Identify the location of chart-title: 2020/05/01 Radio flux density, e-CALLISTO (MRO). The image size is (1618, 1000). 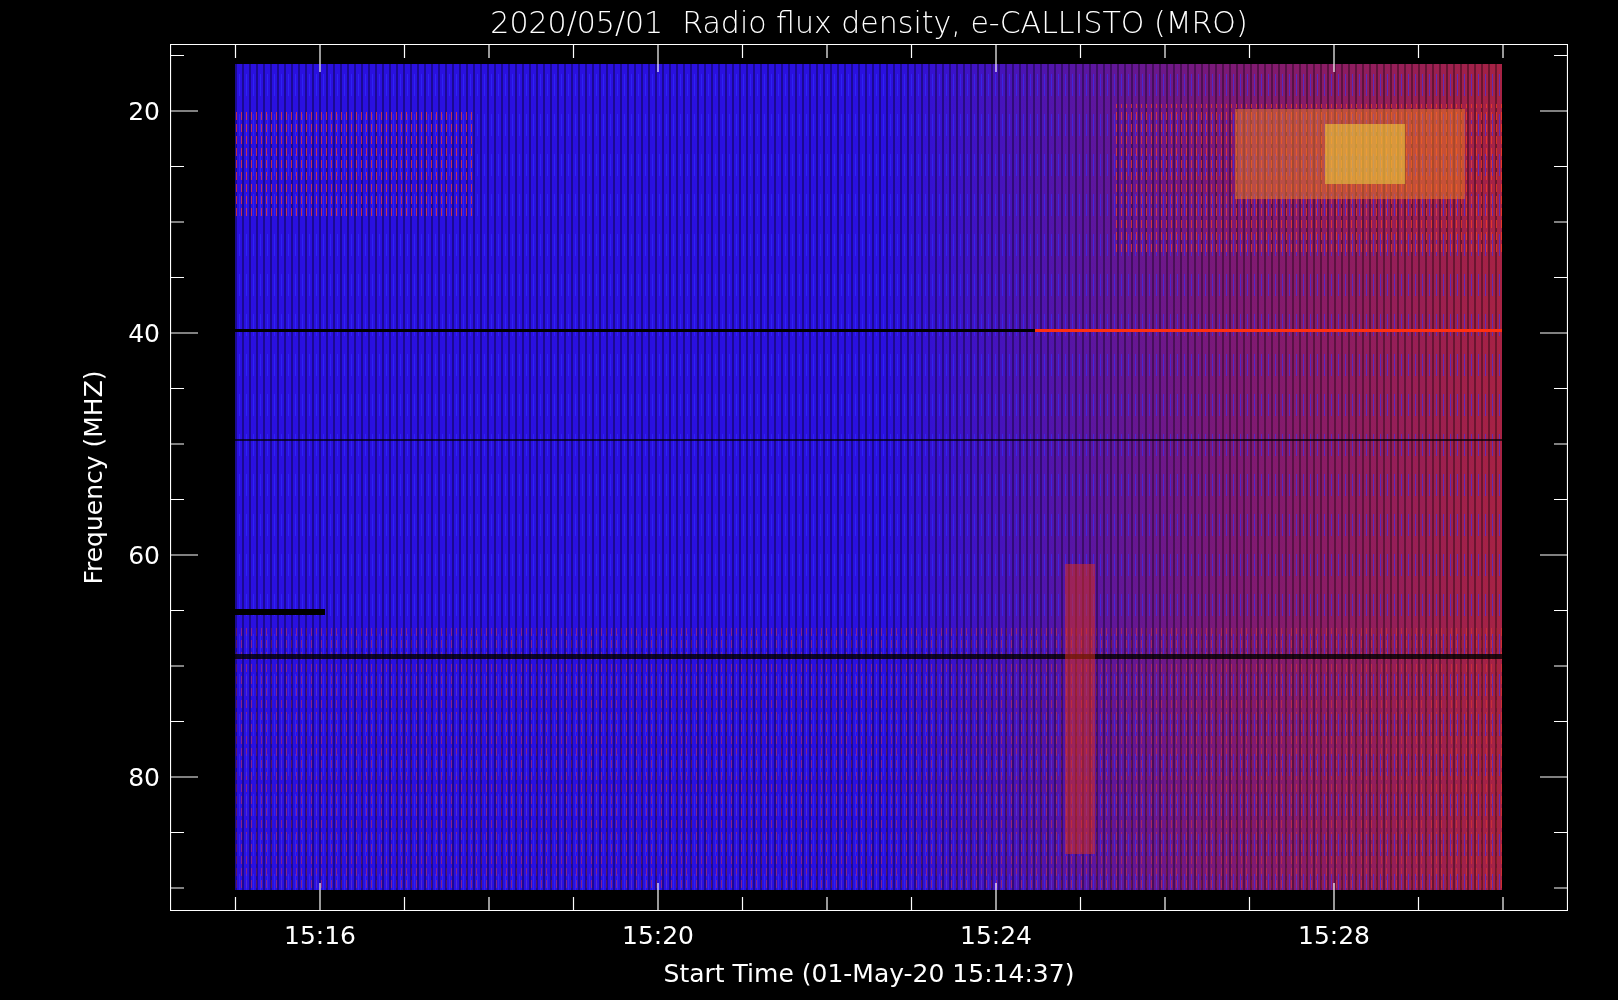
(869, 22).